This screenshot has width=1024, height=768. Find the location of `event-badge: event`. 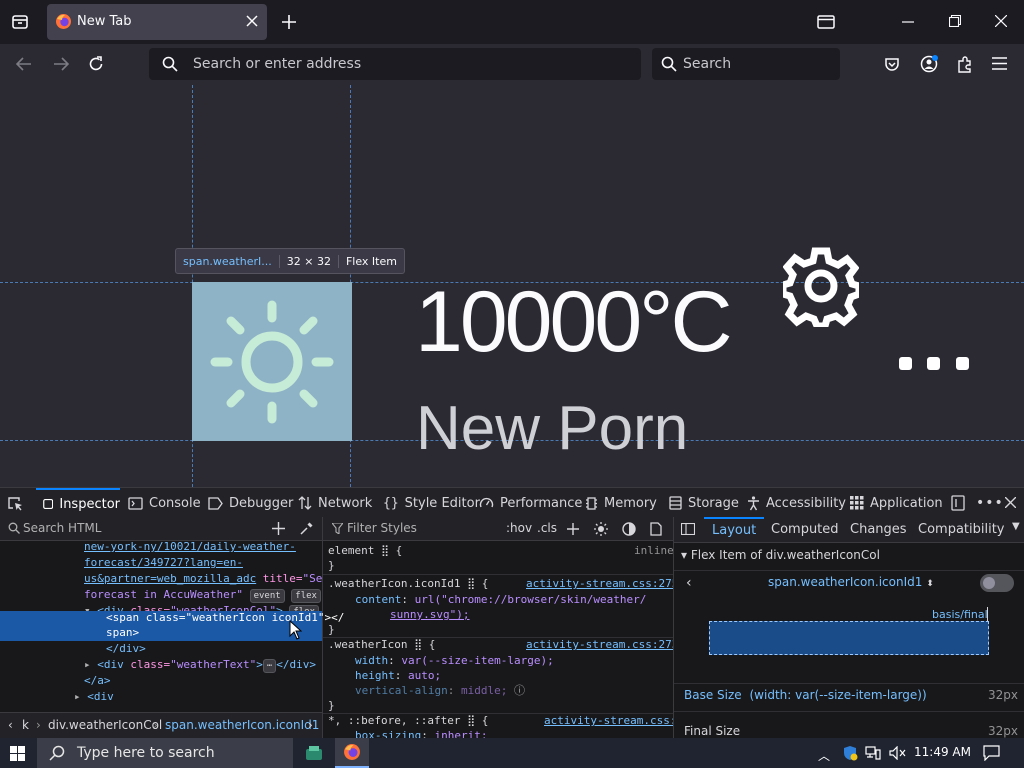

event-badge: event is located at coordinates (267, 596).